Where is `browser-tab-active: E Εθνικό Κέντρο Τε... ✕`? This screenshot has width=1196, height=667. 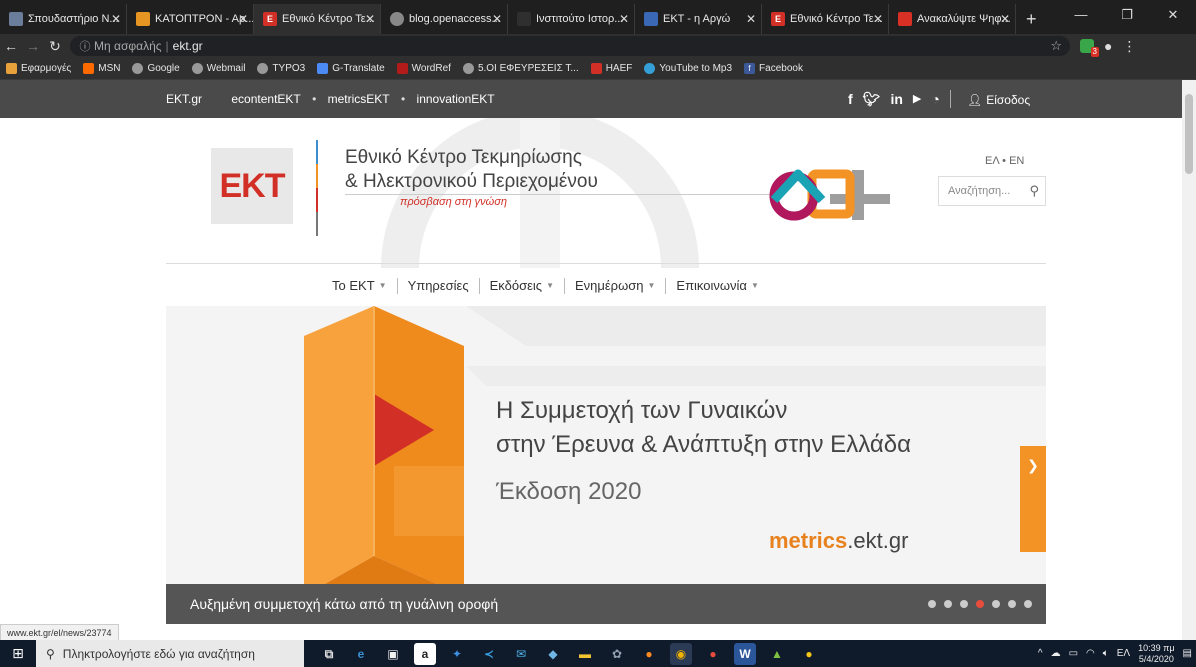
browser-tab-active: E Εθνικό Κέντρο Τε... ✕ is located at coordinates (317, 19).